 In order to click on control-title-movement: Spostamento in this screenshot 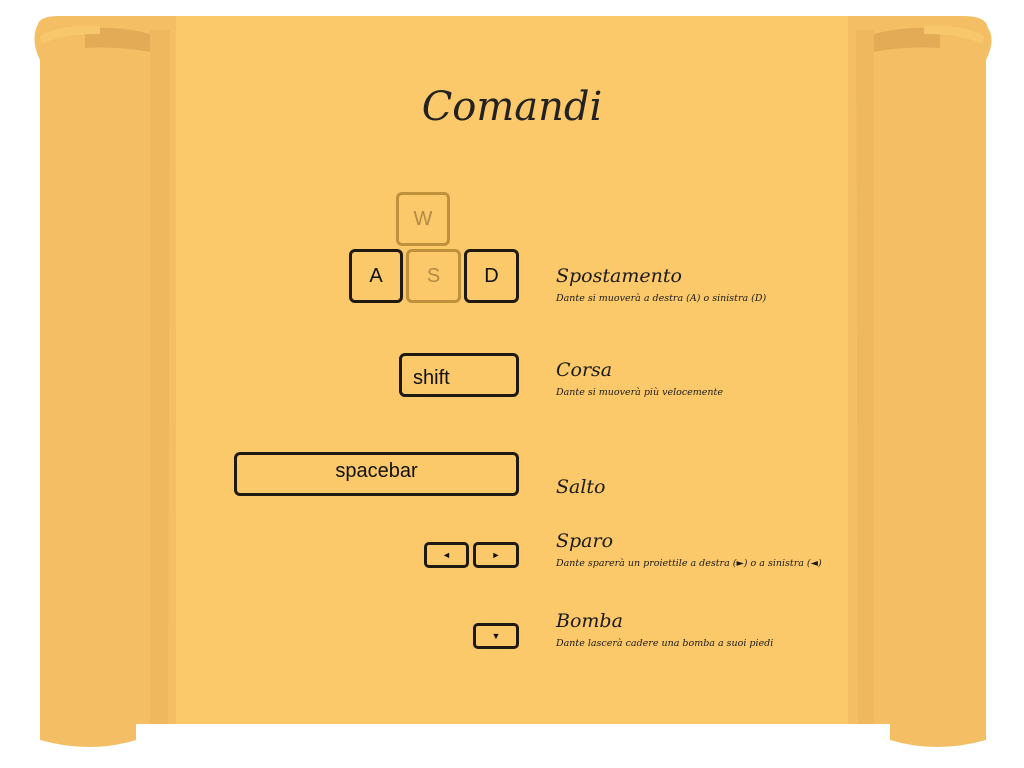, I will do `click(619, 276)`.